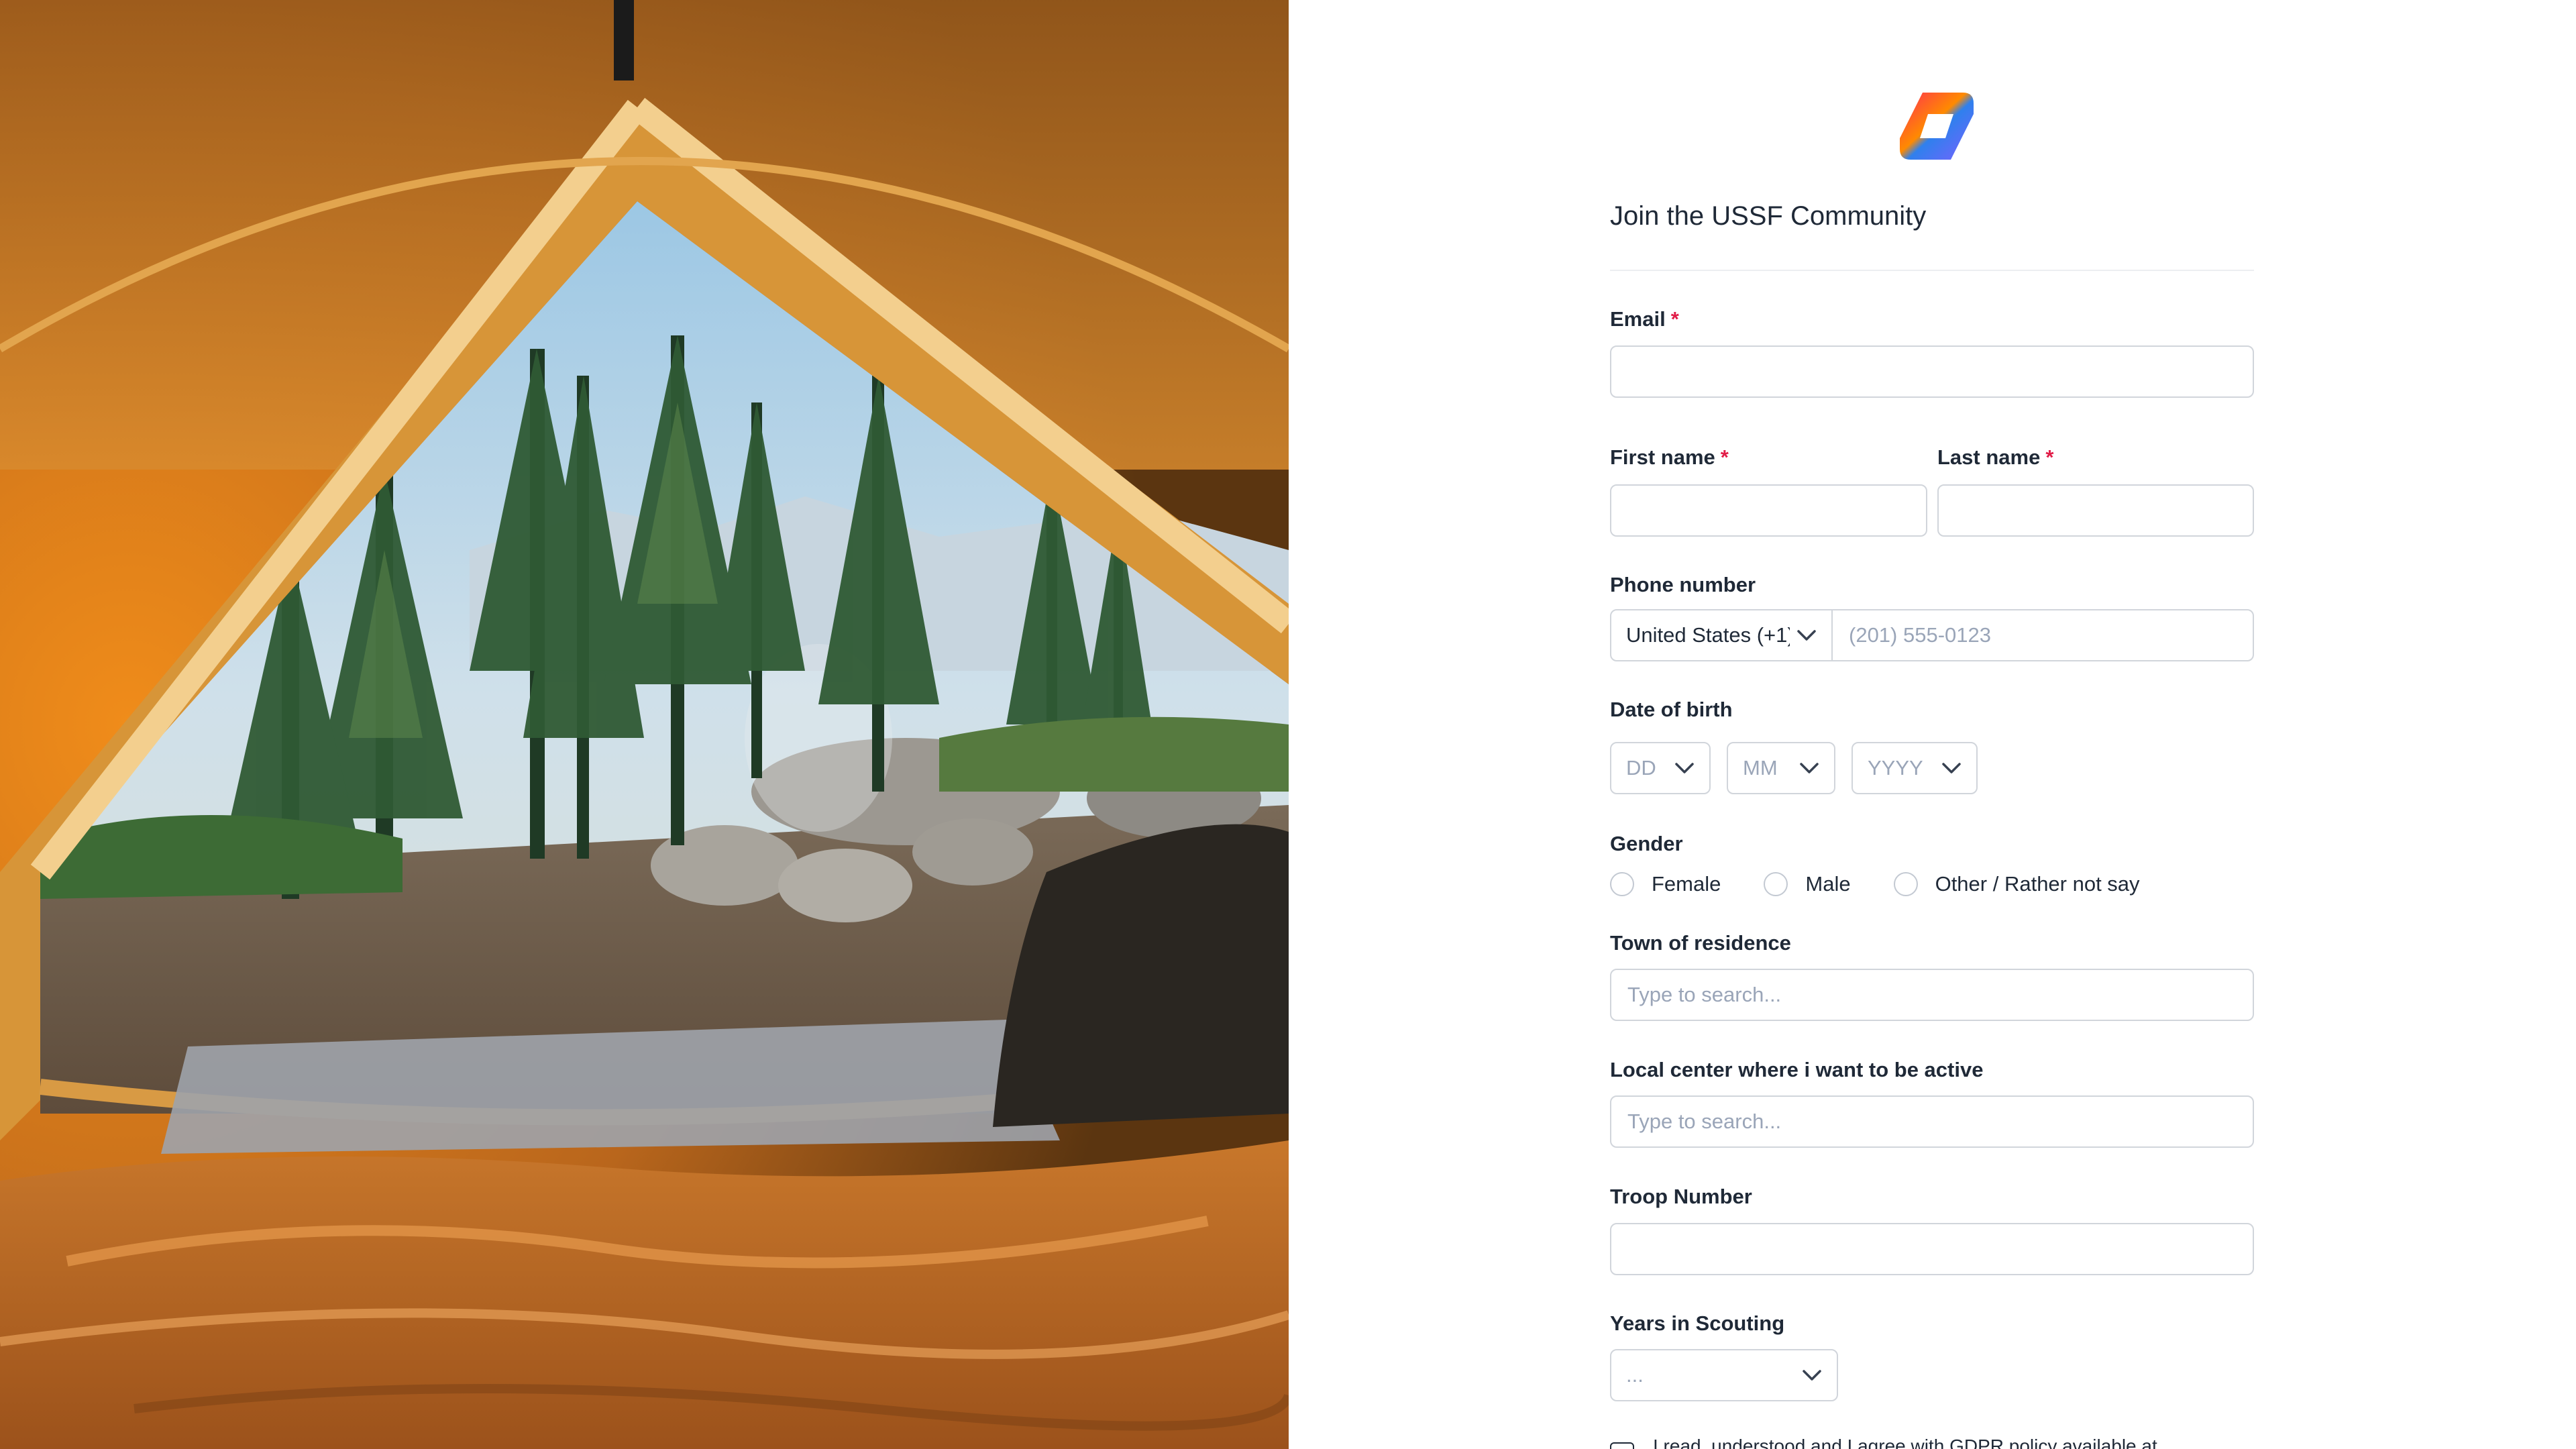 The width and height of the screenshot is (2576, 1449). What do you see at coordinates (1932, 371) in the screenshot?
I see `email-field` at bounding box center [1932, 371].